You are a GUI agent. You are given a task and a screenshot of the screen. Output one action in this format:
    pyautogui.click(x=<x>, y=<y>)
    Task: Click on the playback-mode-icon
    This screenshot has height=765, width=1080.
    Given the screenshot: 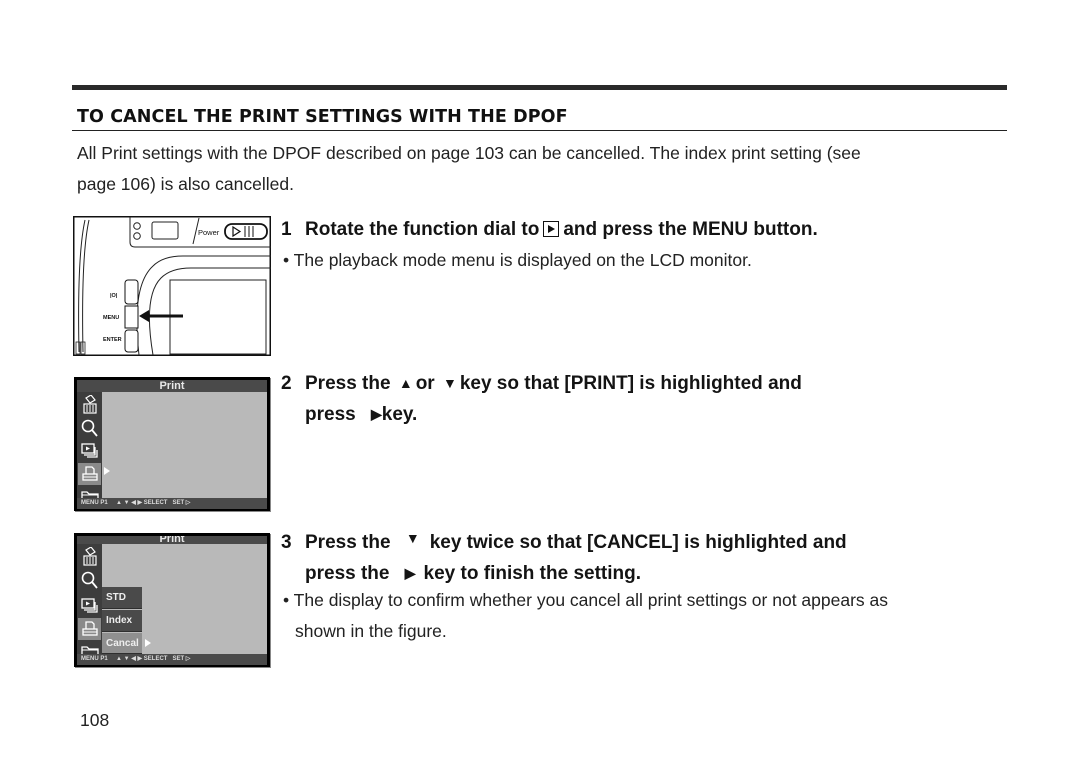 What is the action you would take?
    pyautogui.click(x=551, y=229)
    